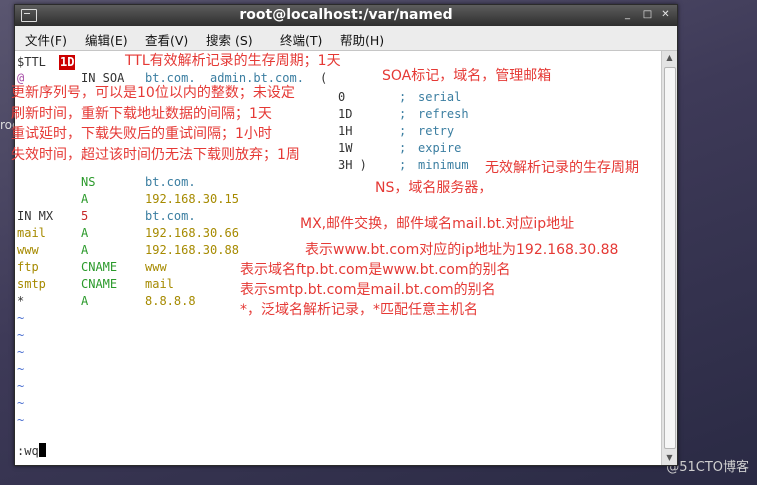 The height and width of the screenshot is (485, 757). What do you see at coordinates (403, 97) in the screenshot?
I see `soa-serial-semicolon: ;` at bounding box center [403, 97].